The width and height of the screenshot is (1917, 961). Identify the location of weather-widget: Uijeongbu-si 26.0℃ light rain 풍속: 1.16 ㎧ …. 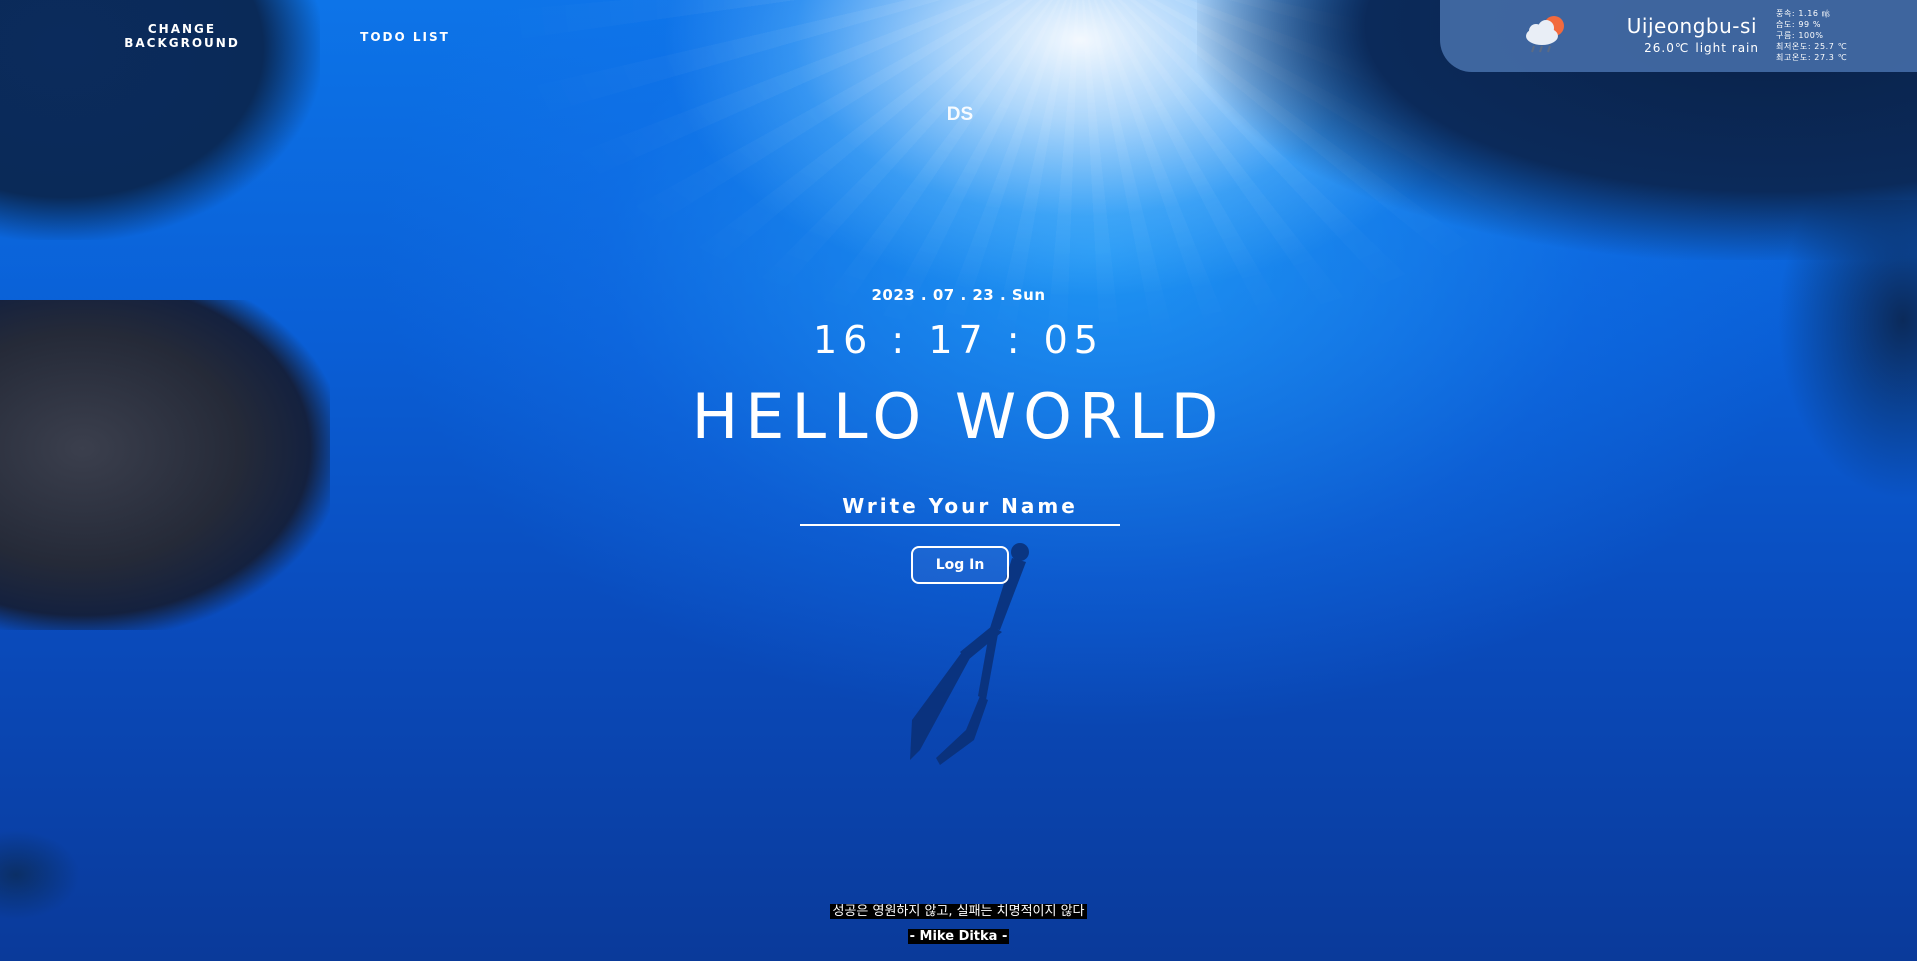
(1678, 36).